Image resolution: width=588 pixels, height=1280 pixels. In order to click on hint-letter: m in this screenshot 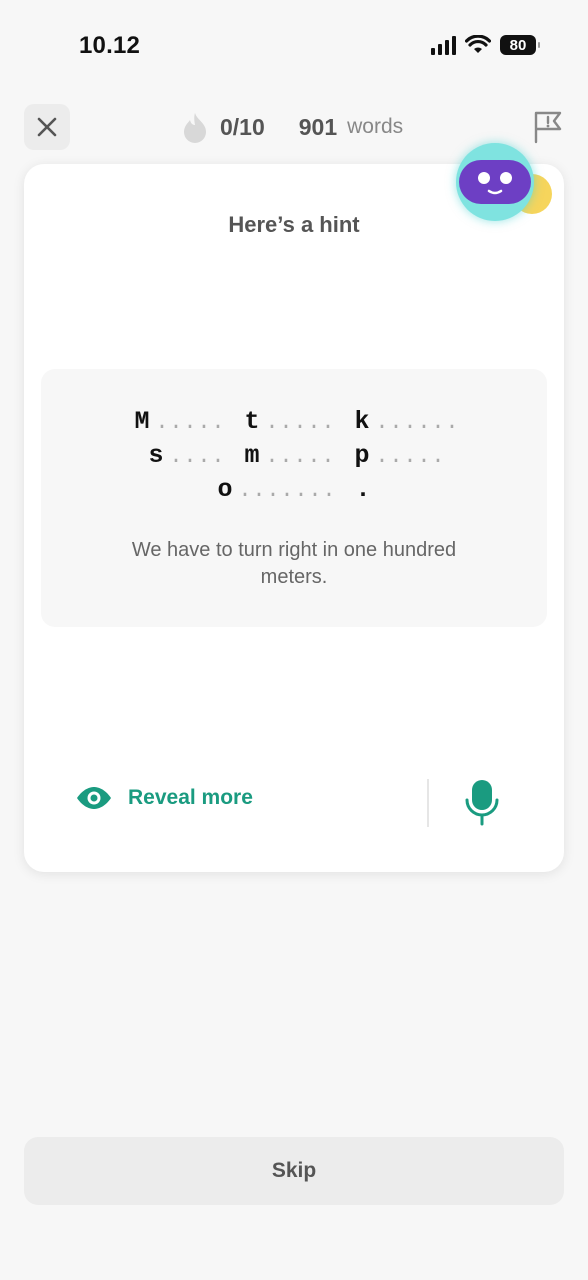, I will do `click(252, 455)`.